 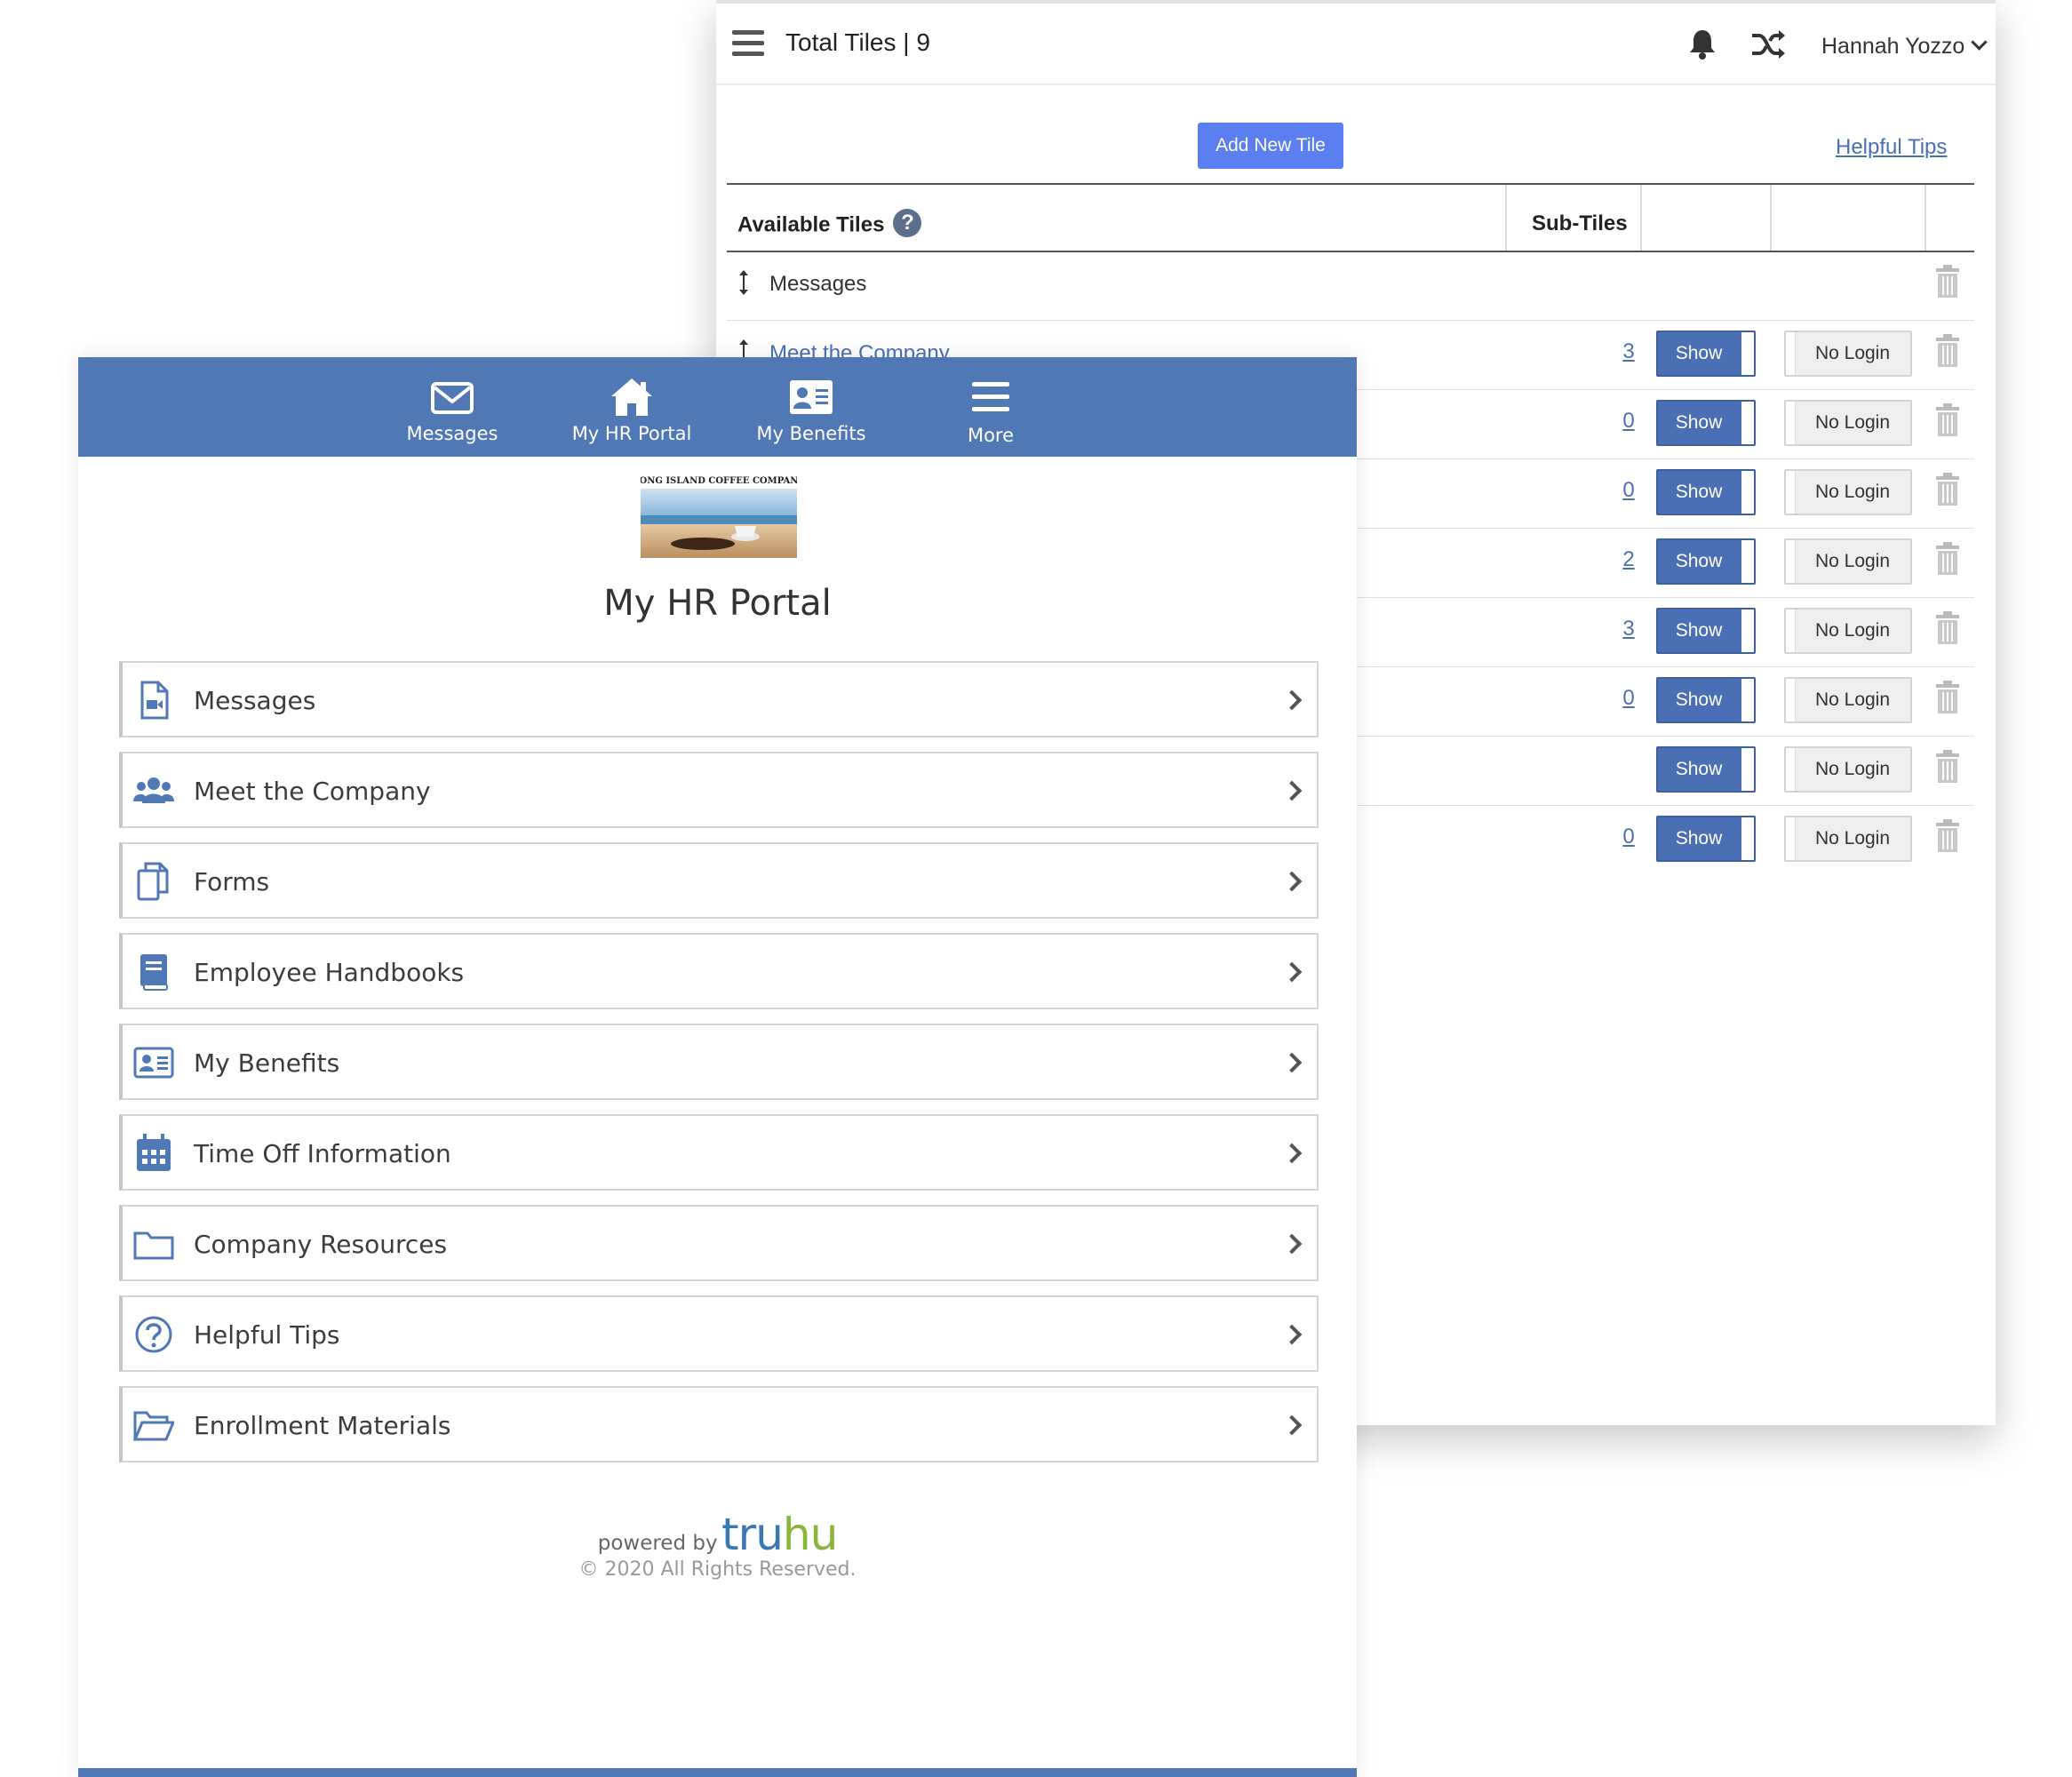 What do you see at coordinates (812, 407) in the screenshot?
I see `nav-my-benefits: My Benefits` at bounding box center [812, 407].